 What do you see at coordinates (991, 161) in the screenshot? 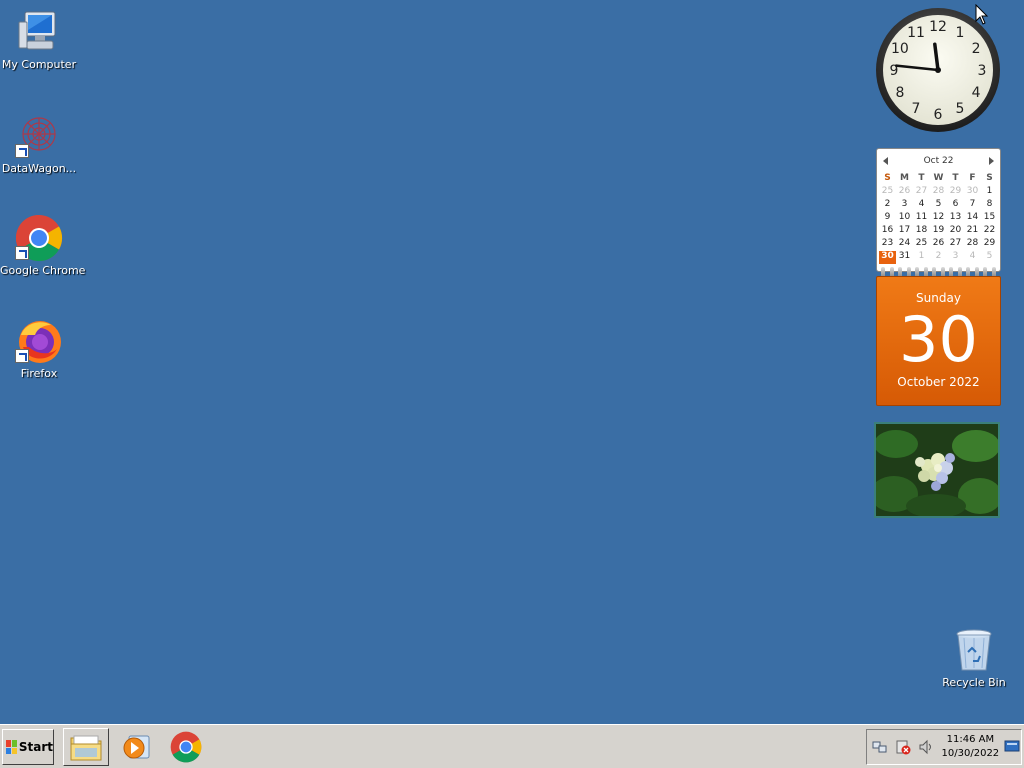
I see `next-month-icon` at bounding box center [991, 161].